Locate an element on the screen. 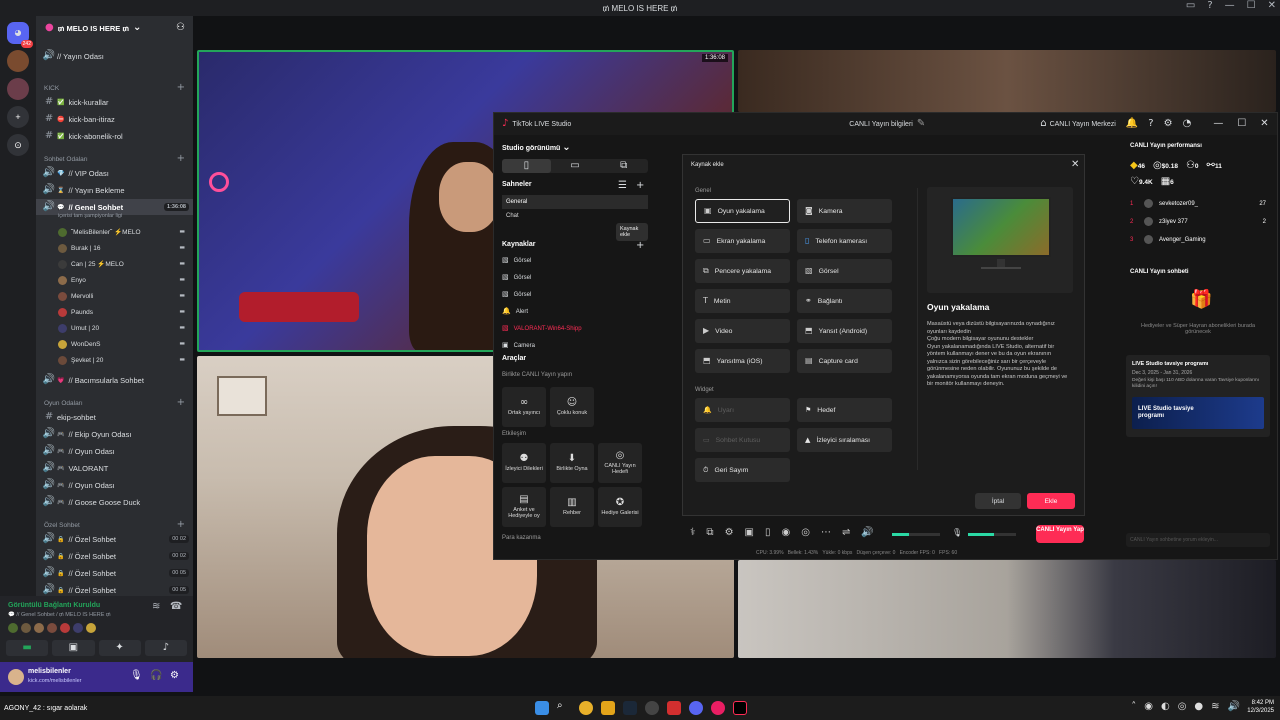 Image resolution: width=1280 pixels, height=720 pixels. tiktok-icon is located at coordinates (740, 708).